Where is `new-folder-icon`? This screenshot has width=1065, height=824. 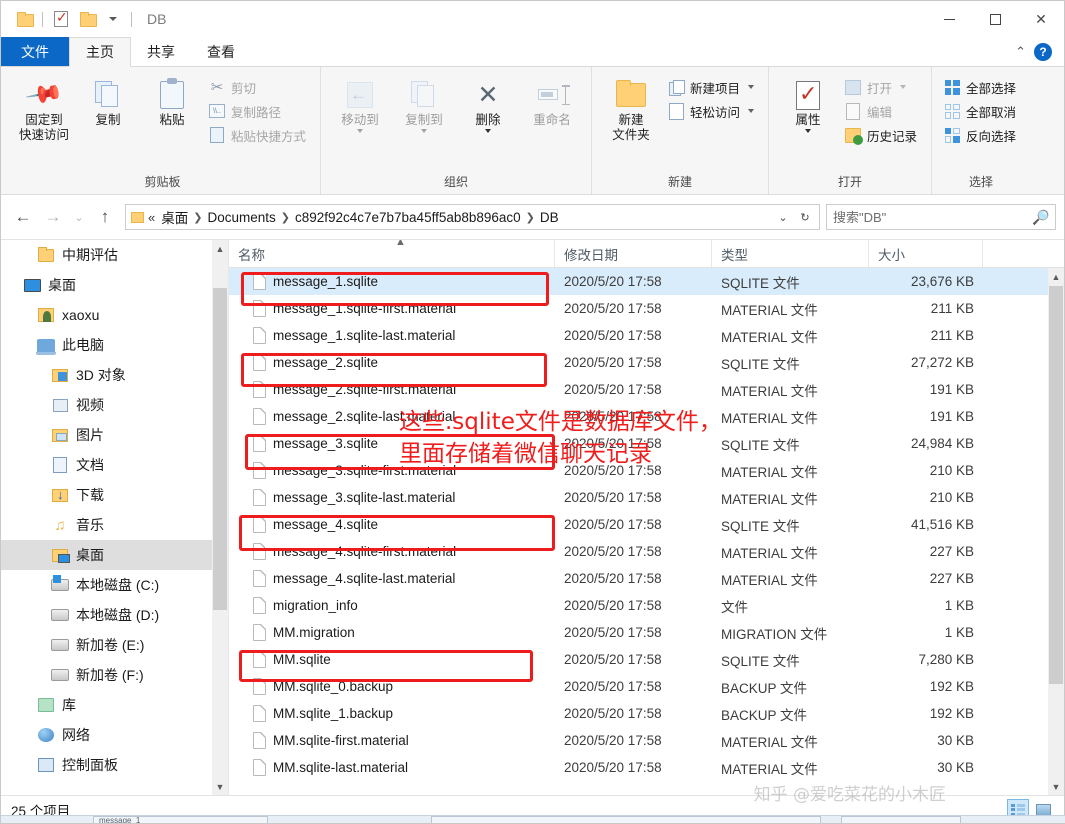
new-folder-icon is located at coordinates (87, 19).